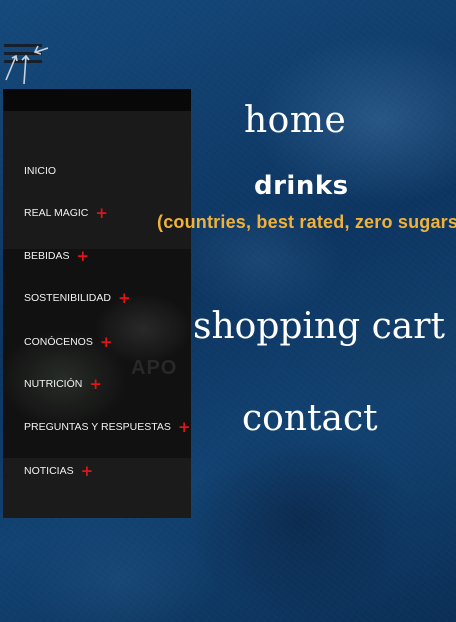 The height and width of the screenshot is (622, 456). What do you see at coordinates (53, 384) in the screenshot?
I see `menu-item-label: NUTRICIÓN` at bounding box center [53, 384].